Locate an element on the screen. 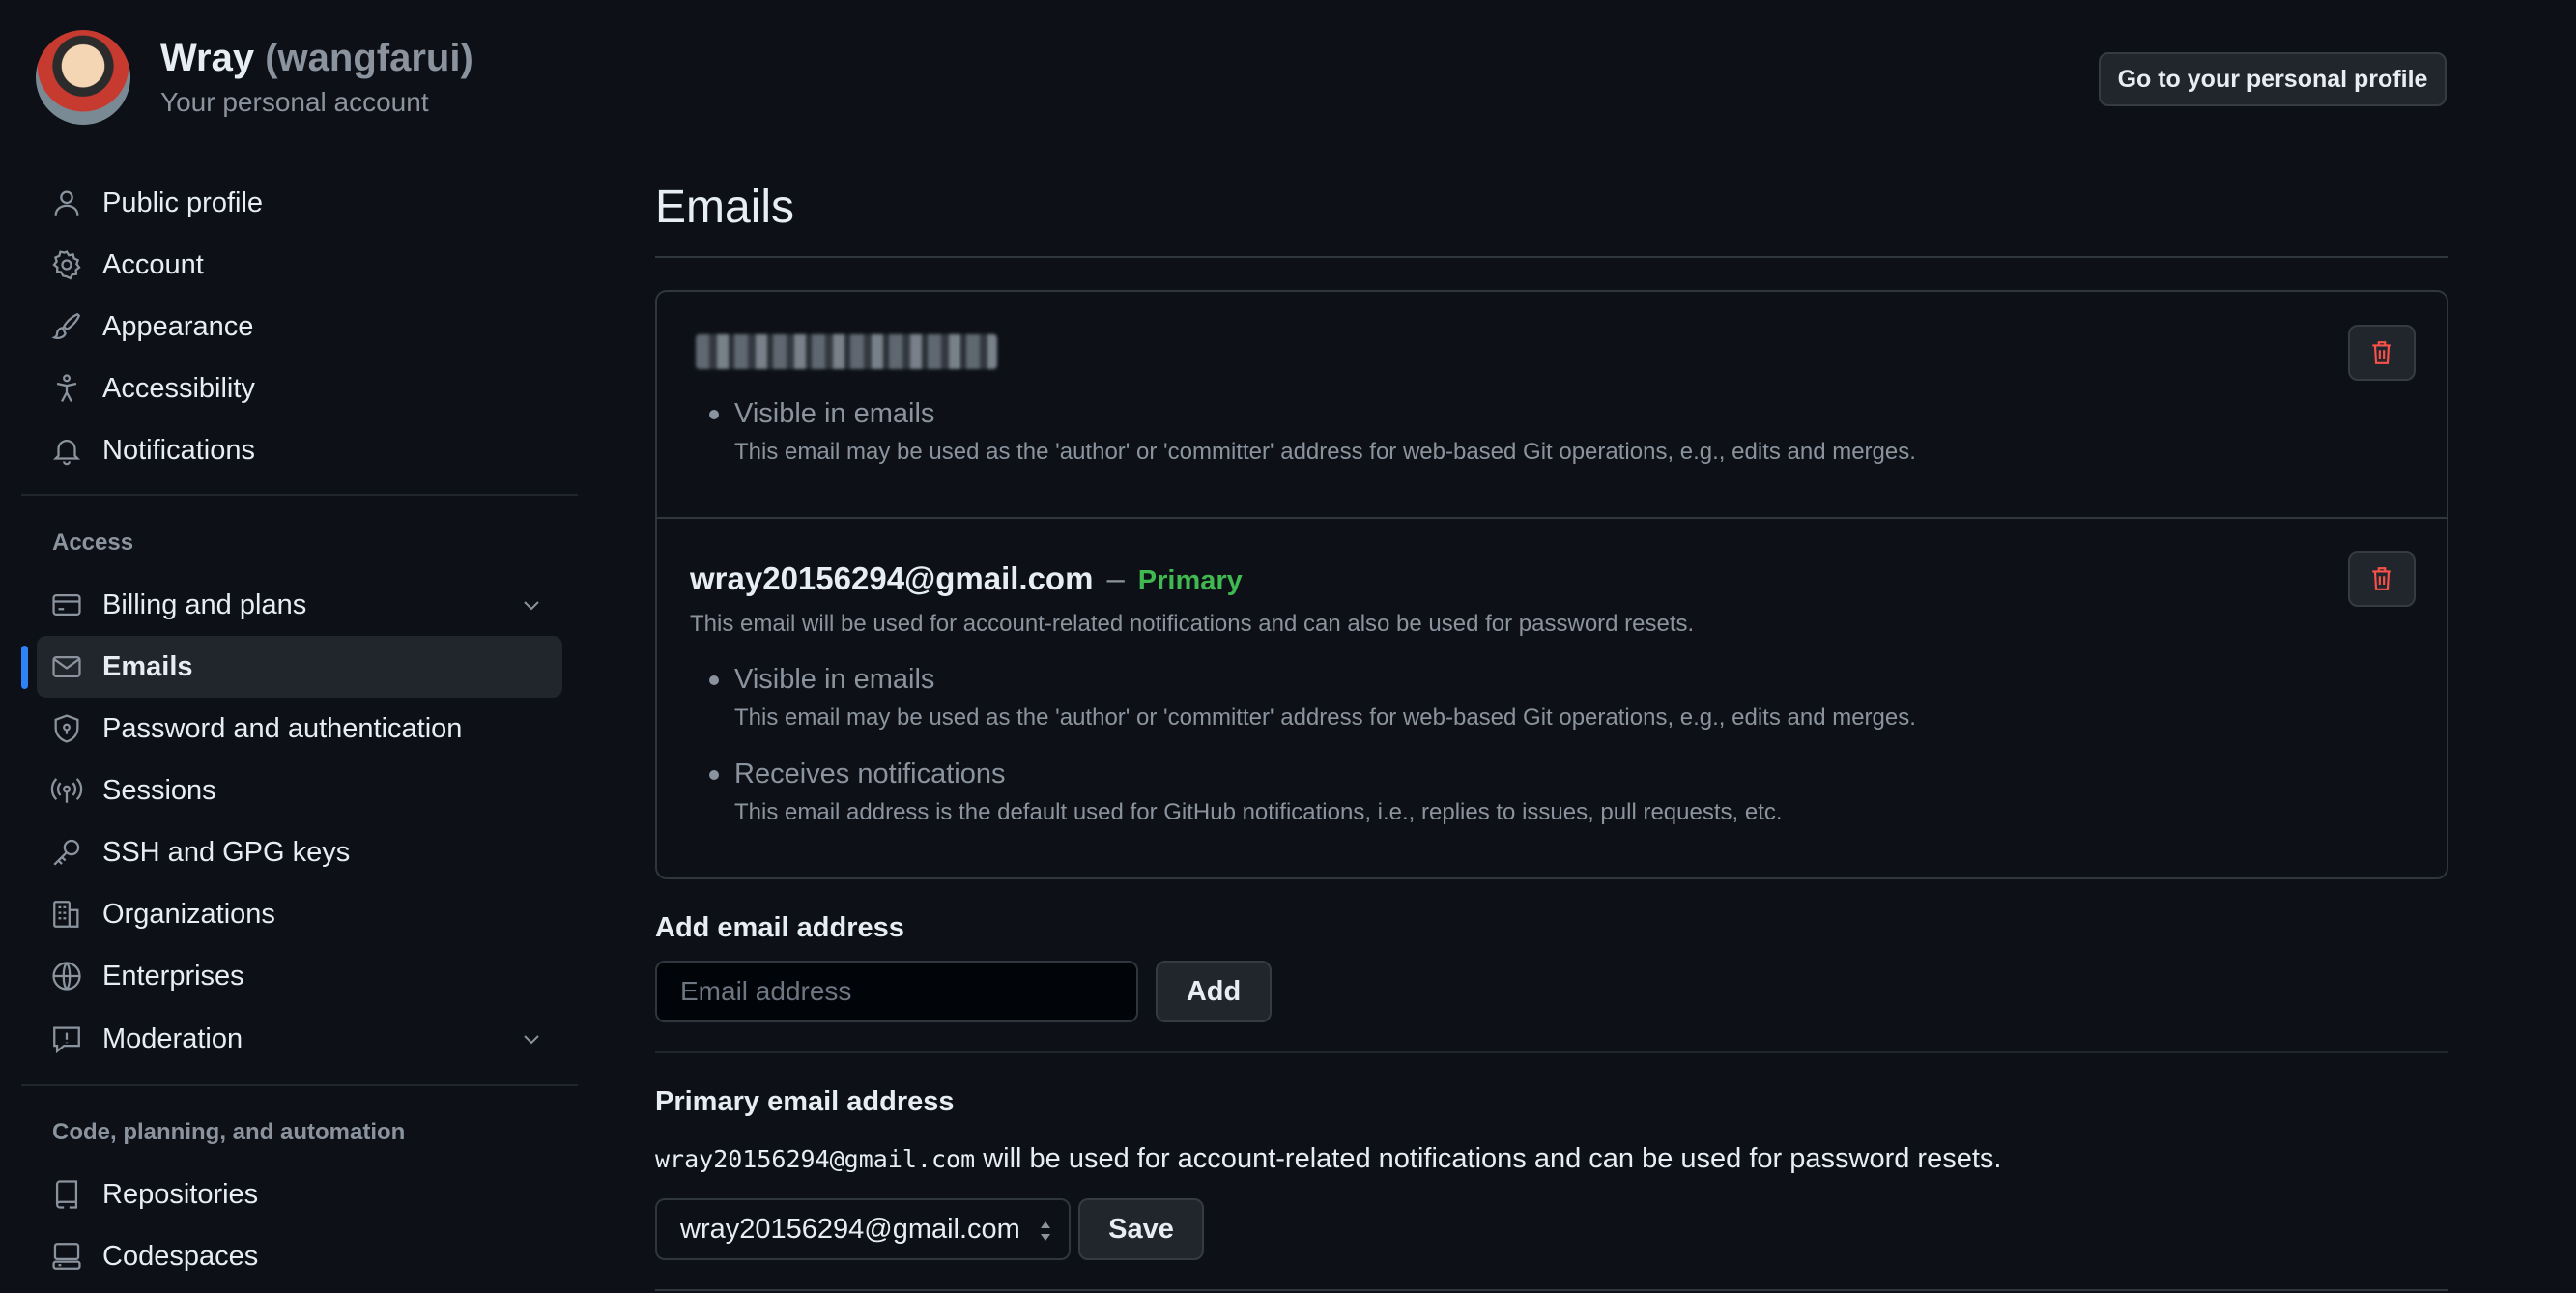 The height and width of the screenshot is (1293, 2576). key-icon is located at coordinates (67, 852).